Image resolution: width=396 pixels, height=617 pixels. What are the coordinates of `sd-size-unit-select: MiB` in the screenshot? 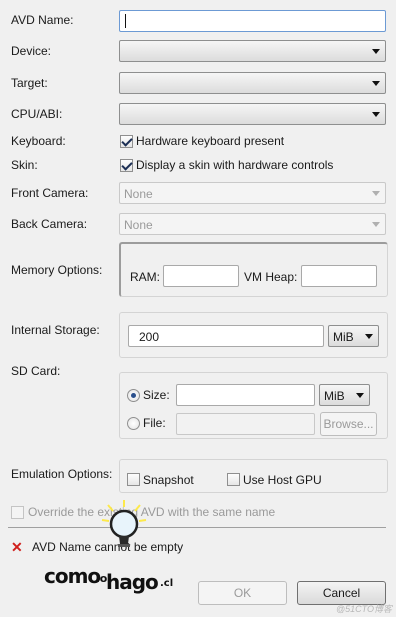 It's located at (344, 395).